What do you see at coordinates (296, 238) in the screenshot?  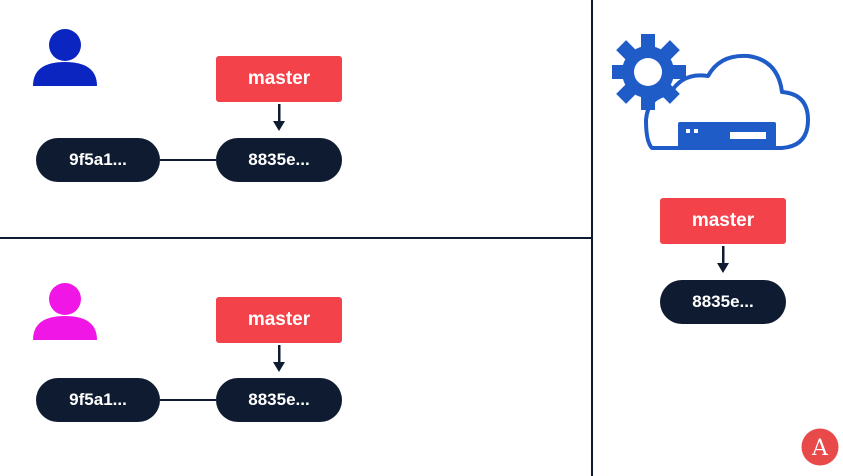 I see `horizontal-divider` at bounding box center [296, 238].